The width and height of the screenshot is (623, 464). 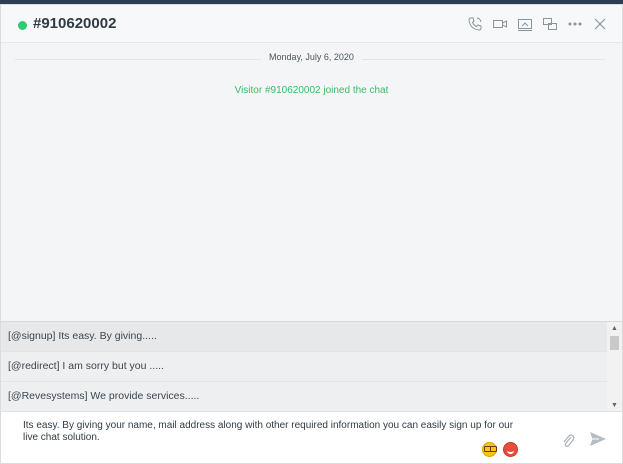 I want to click on header-actions, so click(x=537, y=24).